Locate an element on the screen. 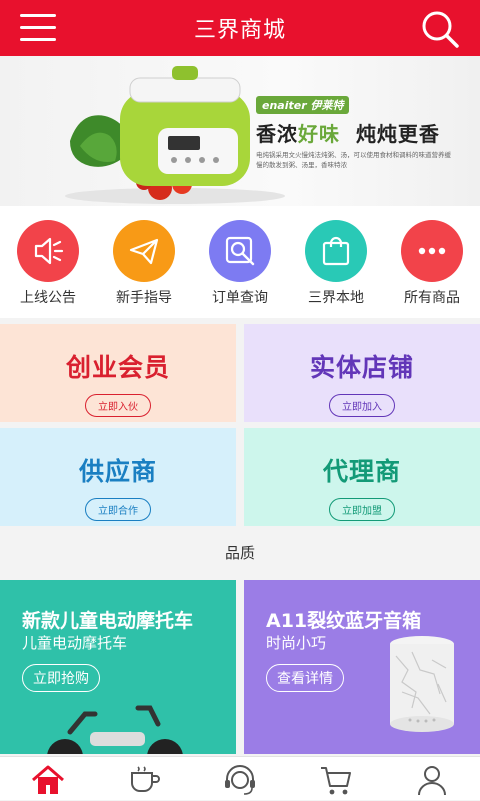  cup-icon is located at coordinates (145, 779).